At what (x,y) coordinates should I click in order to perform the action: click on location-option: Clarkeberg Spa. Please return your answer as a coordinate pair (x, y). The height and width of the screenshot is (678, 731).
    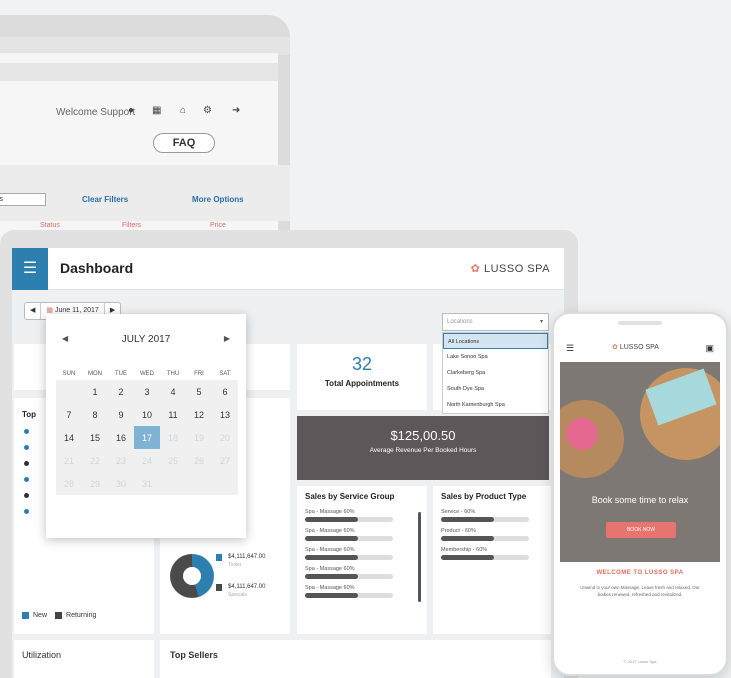
    Looking at the image, I should click on (495, 373).